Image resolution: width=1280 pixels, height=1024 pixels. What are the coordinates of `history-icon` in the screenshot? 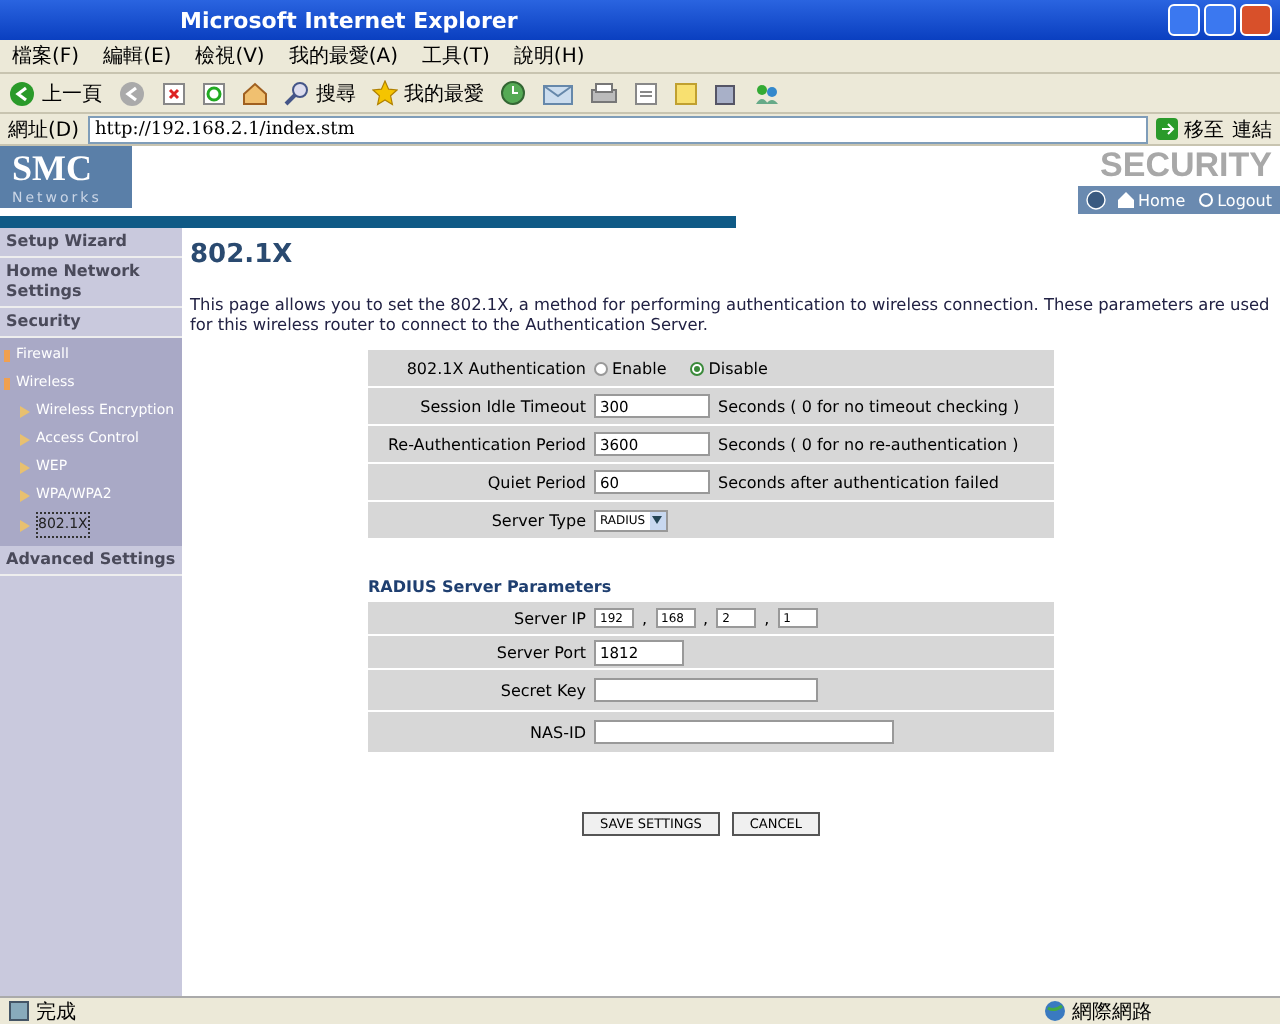 It's located at (513, 93).